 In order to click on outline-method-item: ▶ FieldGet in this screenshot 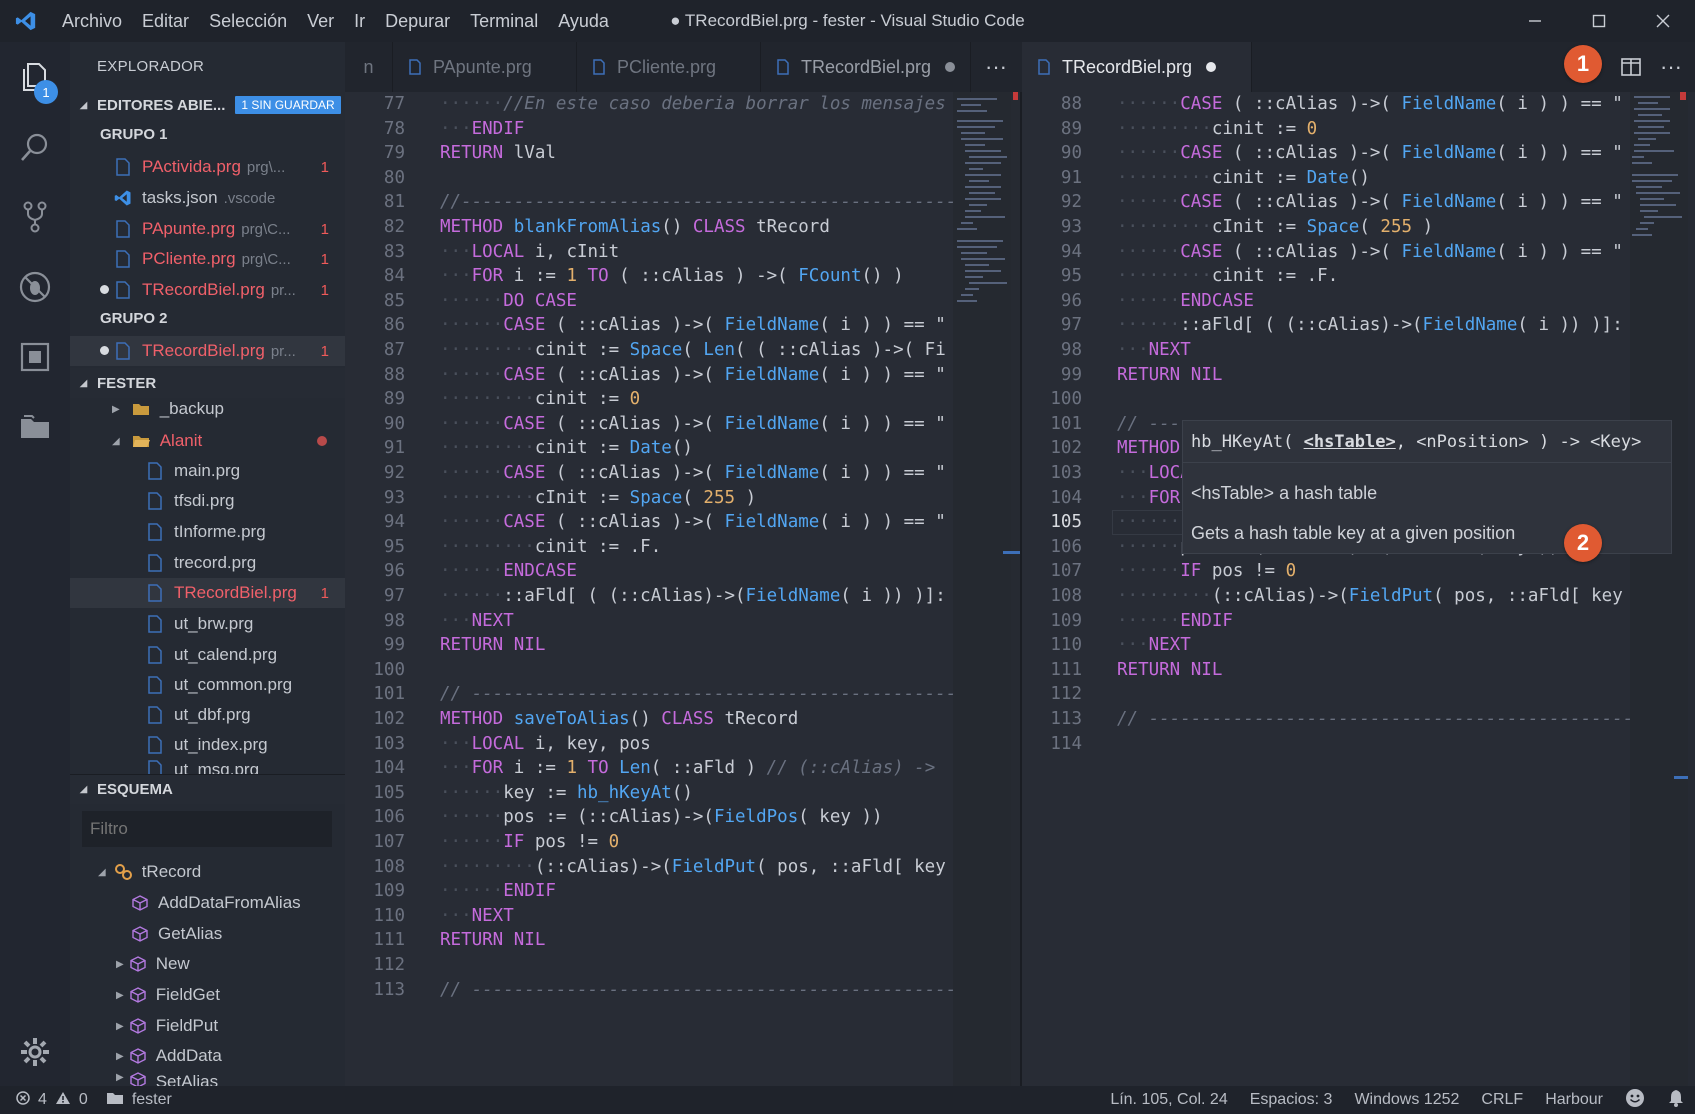, I will do `click(207, 995)`.